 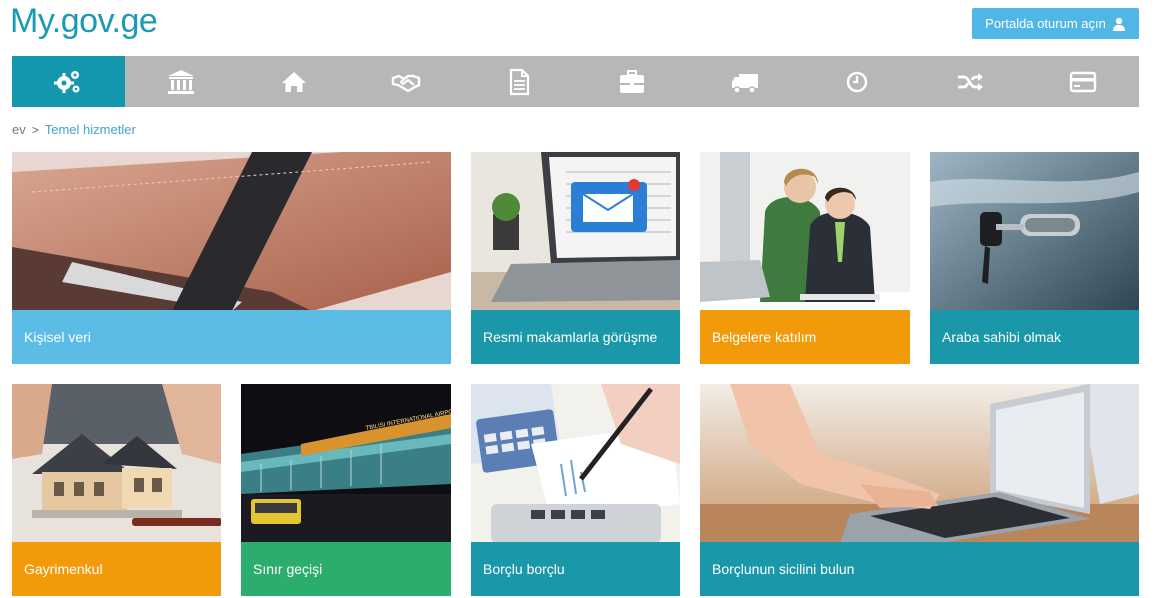 What do you see at coordinates (116, 463) in the screenshot?
I see `house-model-photo` at bounding box center [116, 463].